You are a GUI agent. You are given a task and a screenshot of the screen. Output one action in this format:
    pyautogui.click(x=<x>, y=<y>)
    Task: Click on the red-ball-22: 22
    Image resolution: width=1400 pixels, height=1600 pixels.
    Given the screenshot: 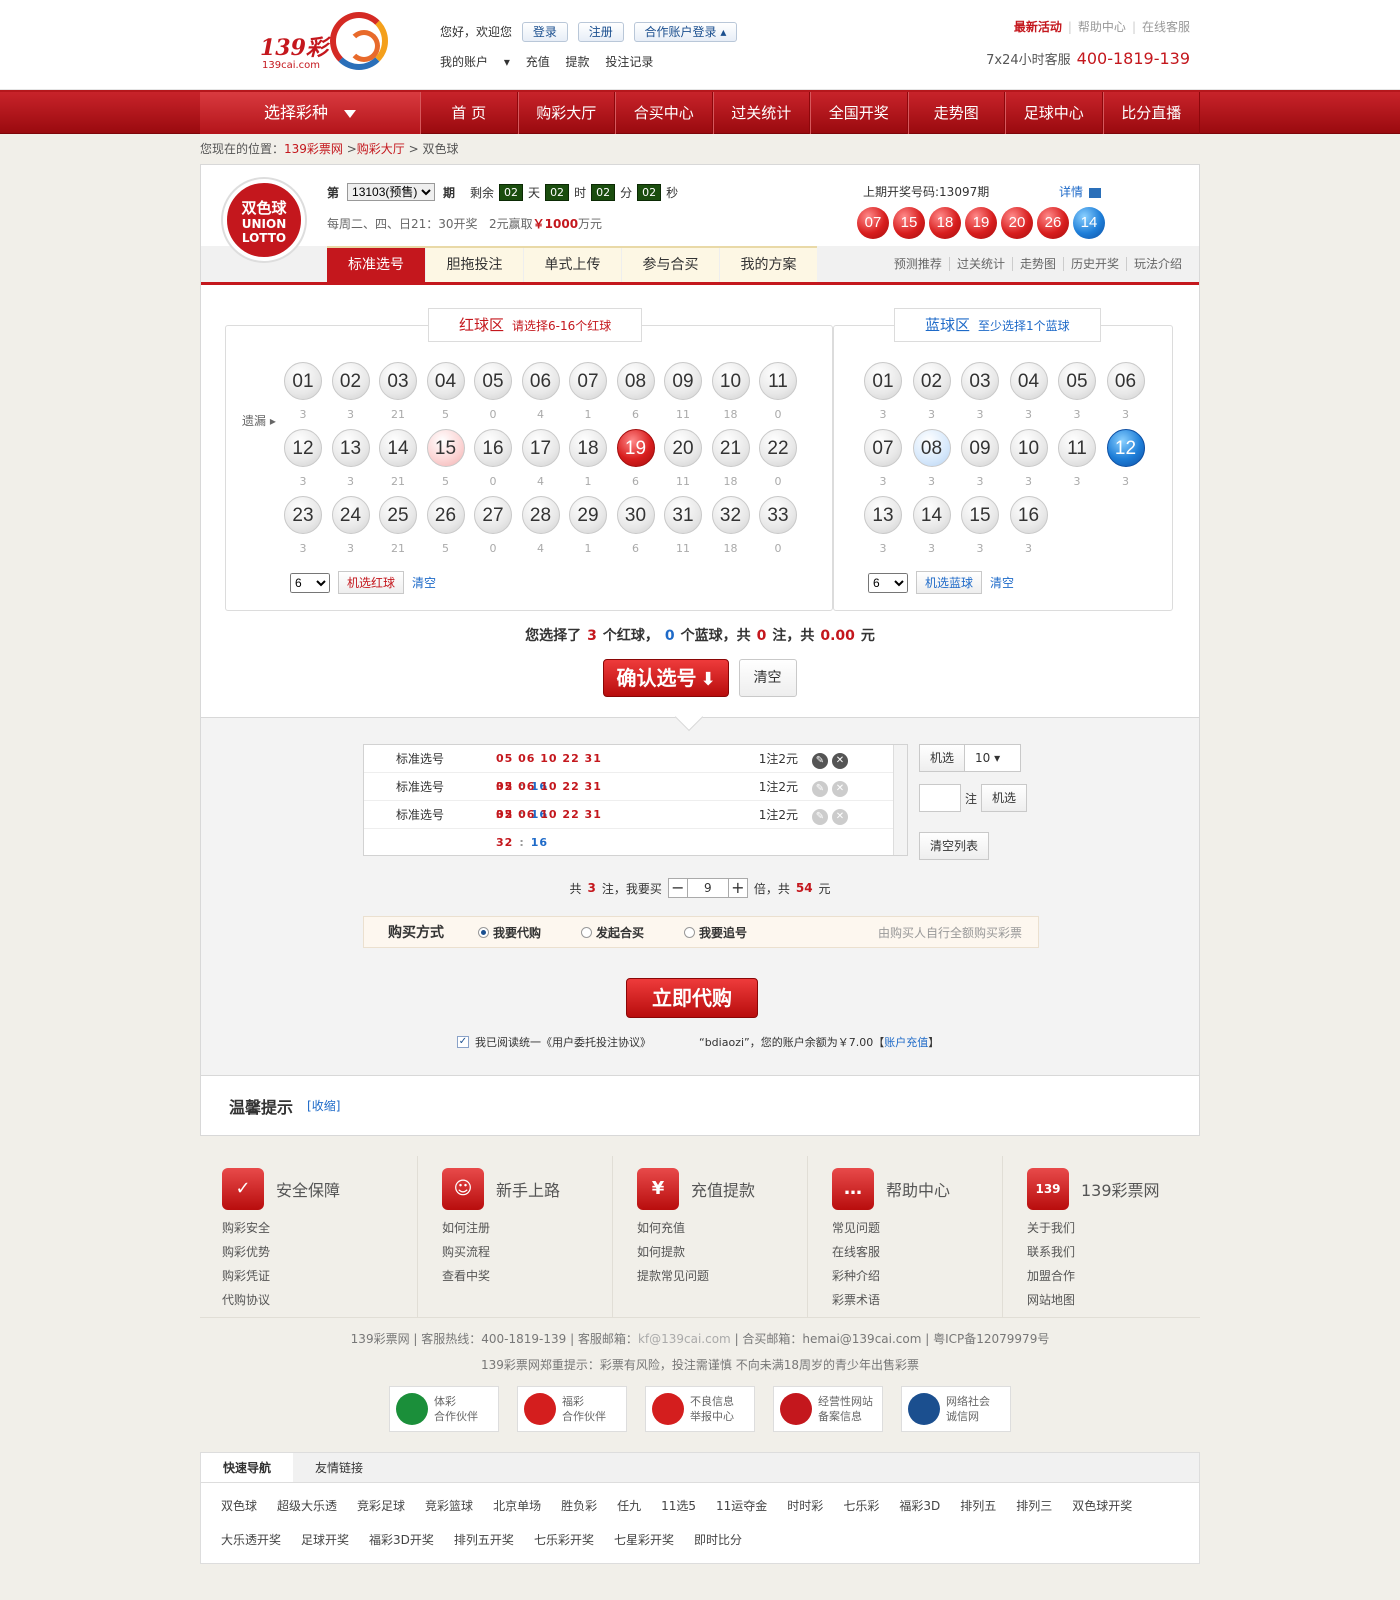 What is the action you would take?
    pyautogui.click(x=778, y=448)
    